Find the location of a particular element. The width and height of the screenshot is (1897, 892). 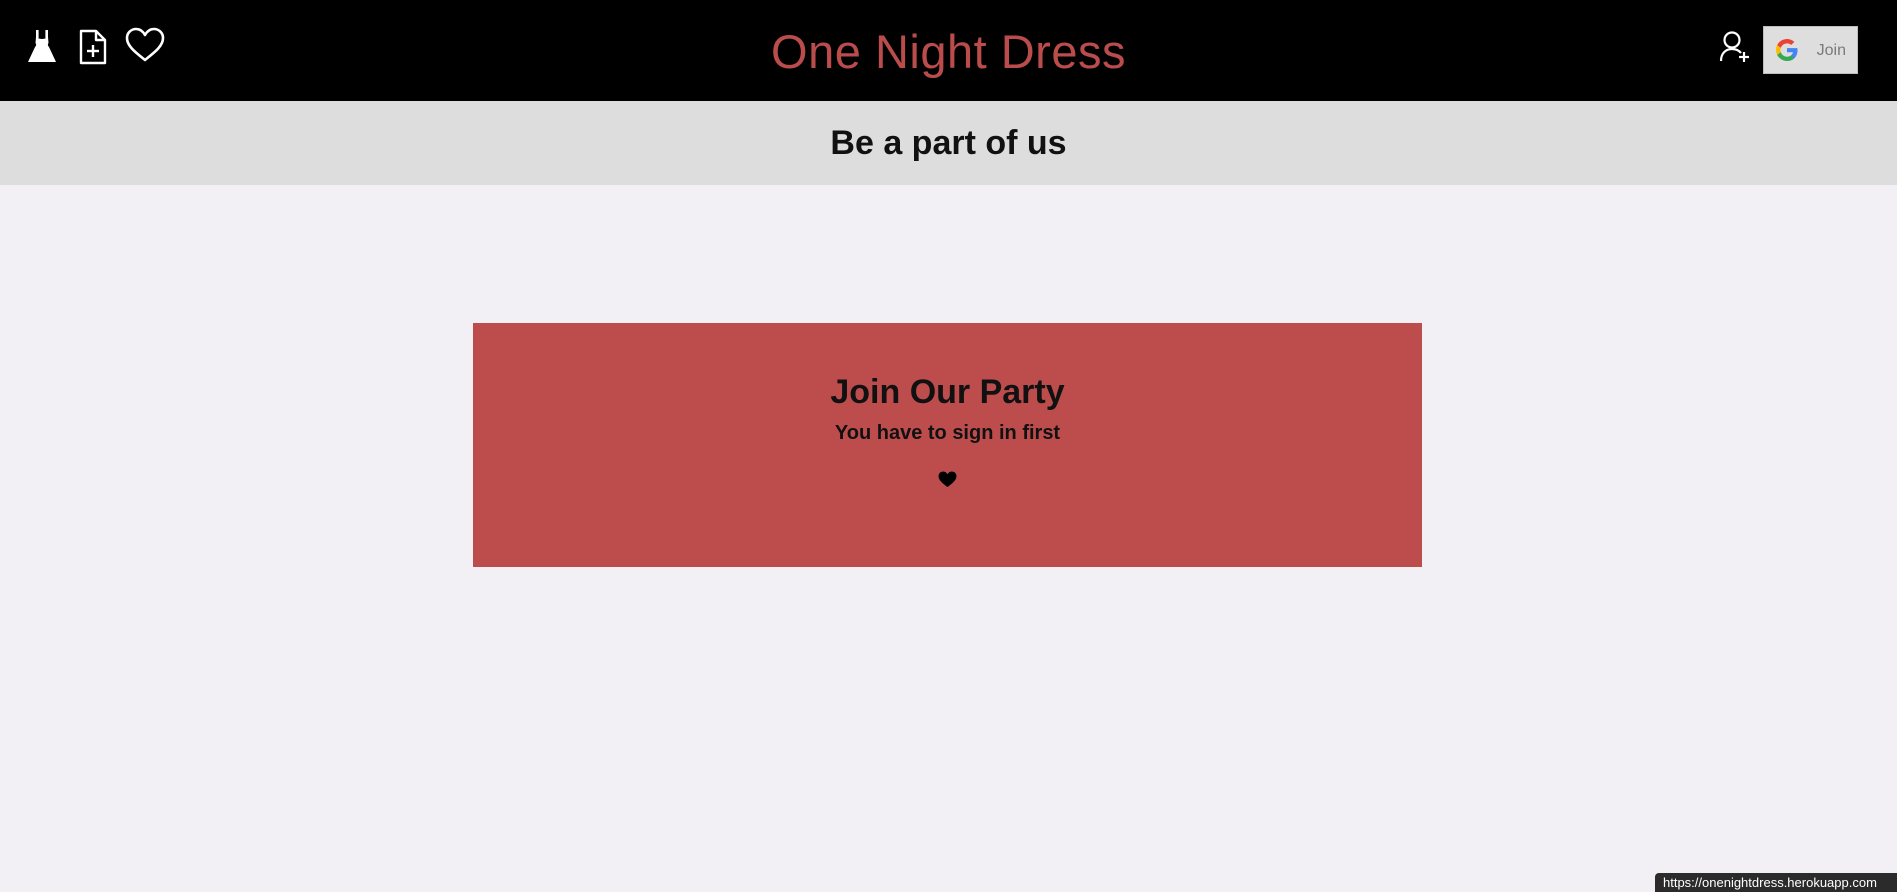

brand-title: One Night Dress is located at coordinates (948, 51).